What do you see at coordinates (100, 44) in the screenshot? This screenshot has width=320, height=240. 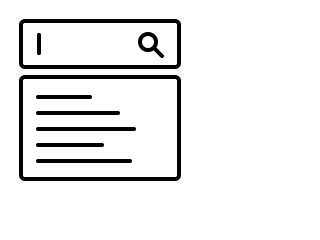 I see `search-input` at bounding box center [100, 44].